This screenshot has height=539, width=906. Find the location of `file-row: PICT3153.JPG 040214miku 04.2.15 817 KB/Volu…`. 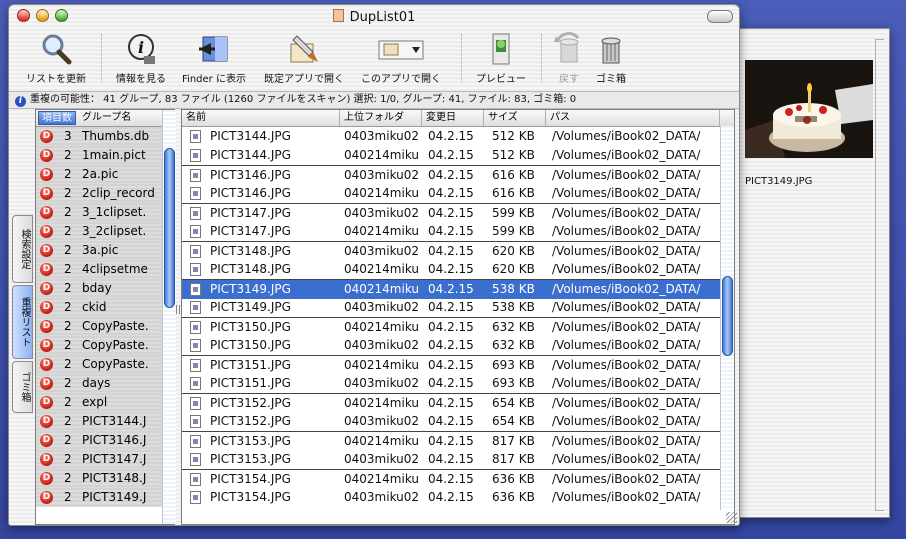

file-row: PICT3153.JPG 040214miku 04.2.15 817 KB/Volu… is located at coordinates (451, 441).